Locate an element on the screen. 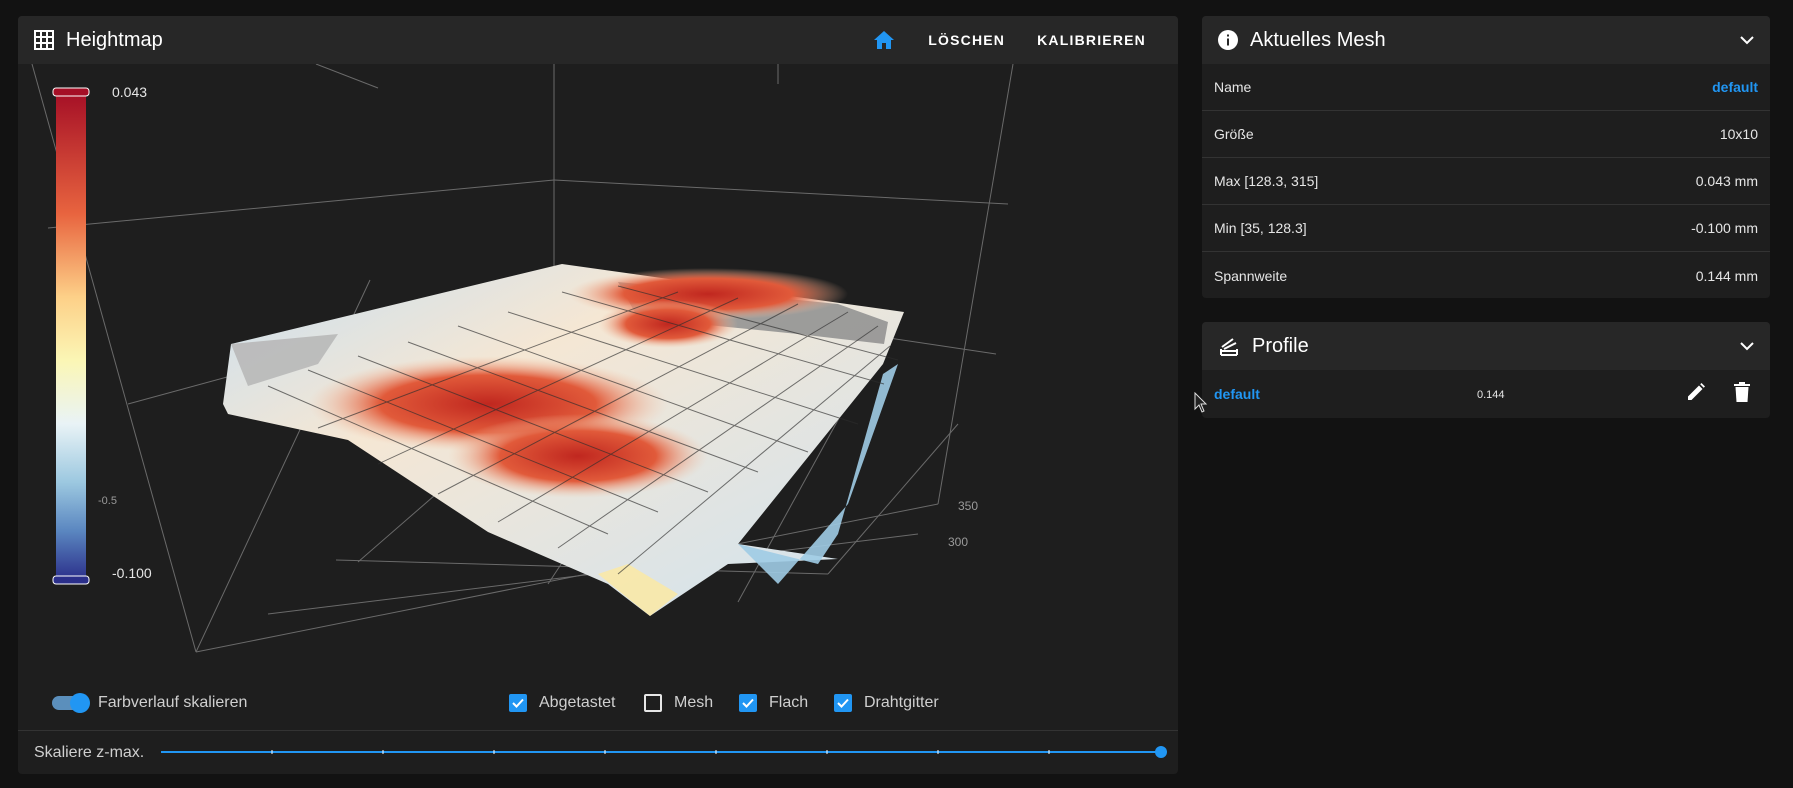 The image size is (1793, 788). mesh-row-label: Max [128.3, 315] is located at coordinates (1266, 181).